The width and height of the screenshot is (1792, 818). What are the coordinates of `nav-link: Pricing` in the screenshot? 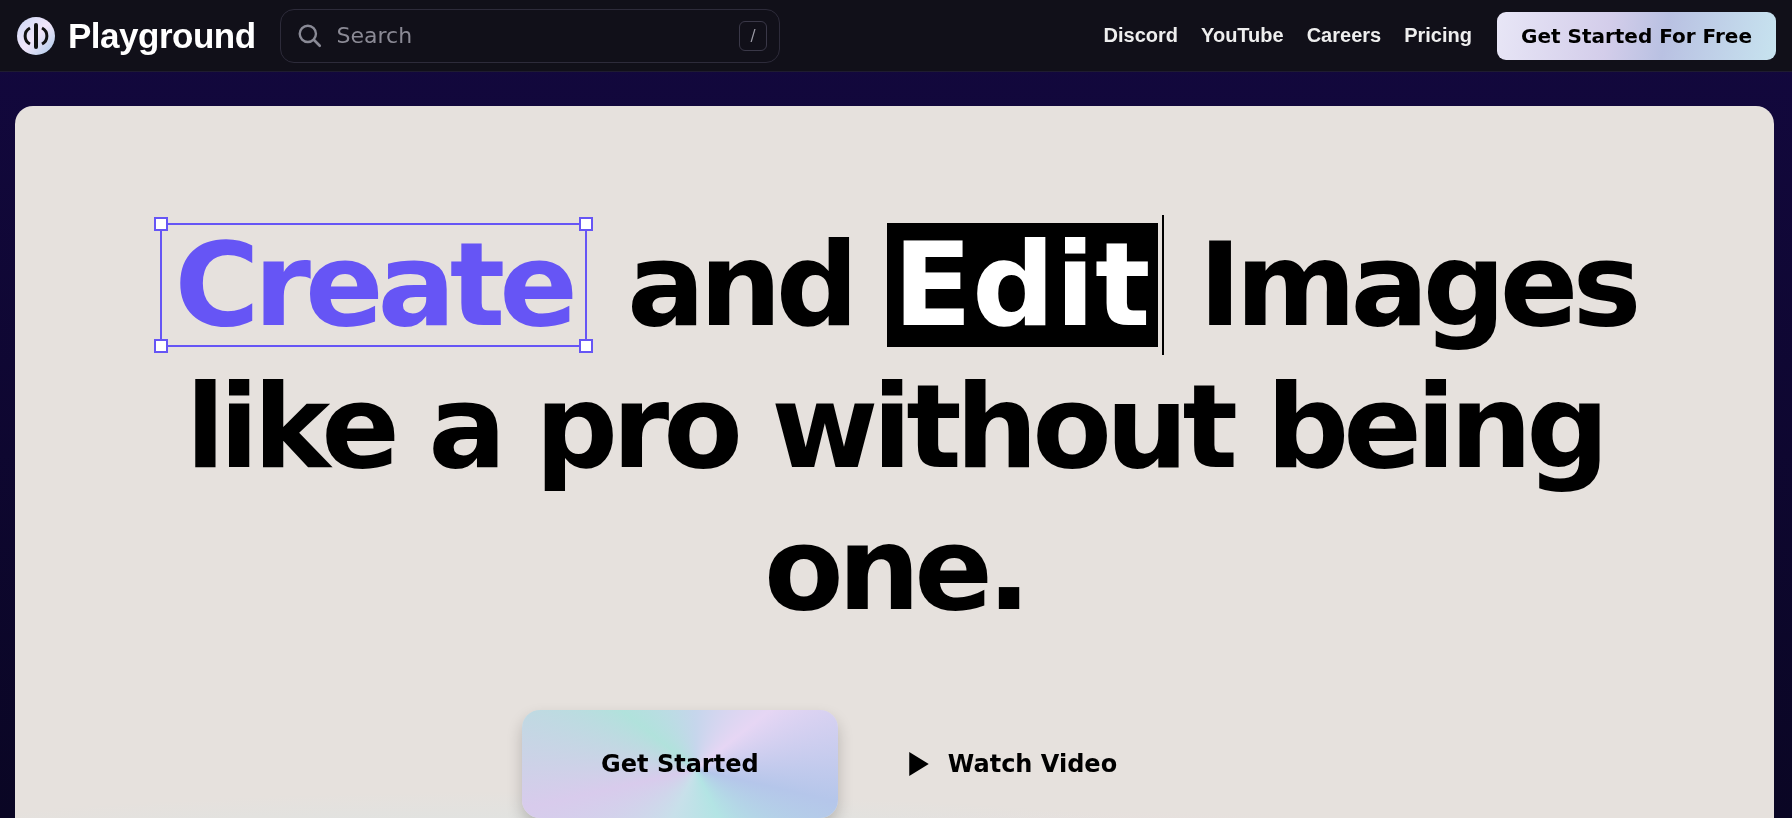 It's located at (1438, 35).